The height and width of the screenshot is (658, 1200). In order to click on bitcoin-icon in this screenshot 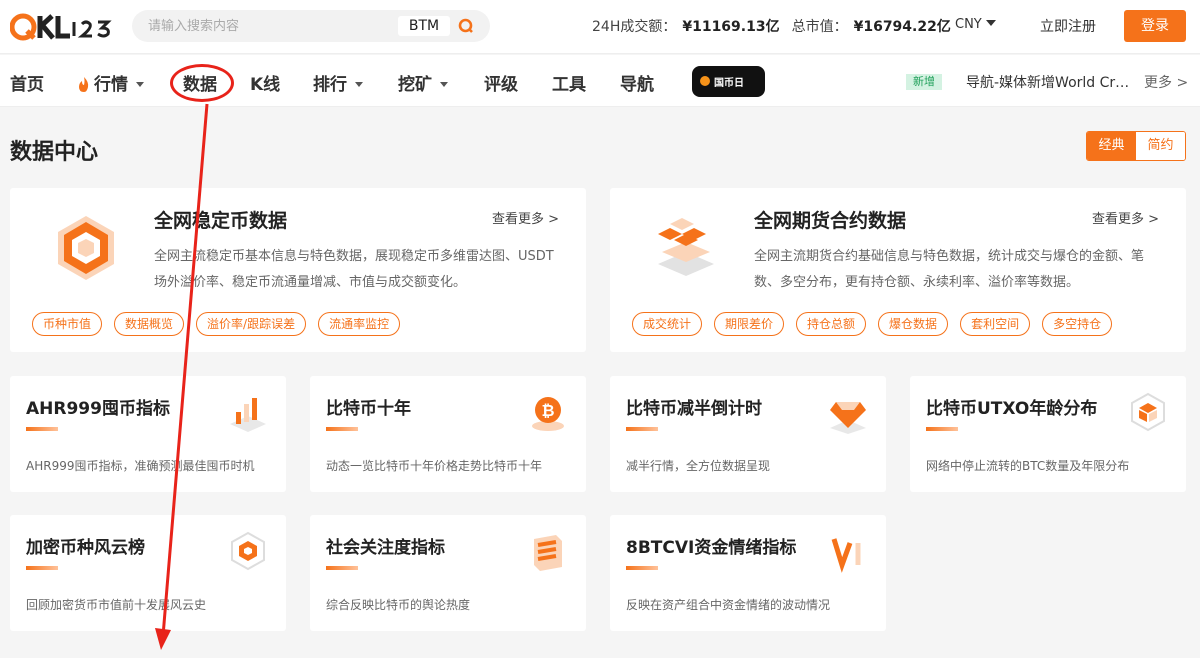, I will do `click(705, 81)`.